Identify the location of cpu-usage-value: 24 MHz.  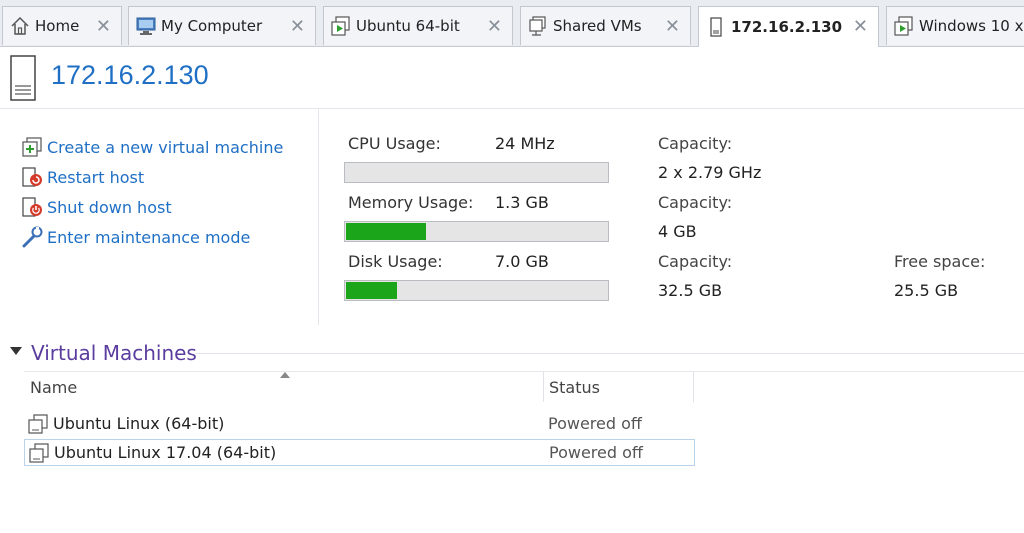
(525, 143).